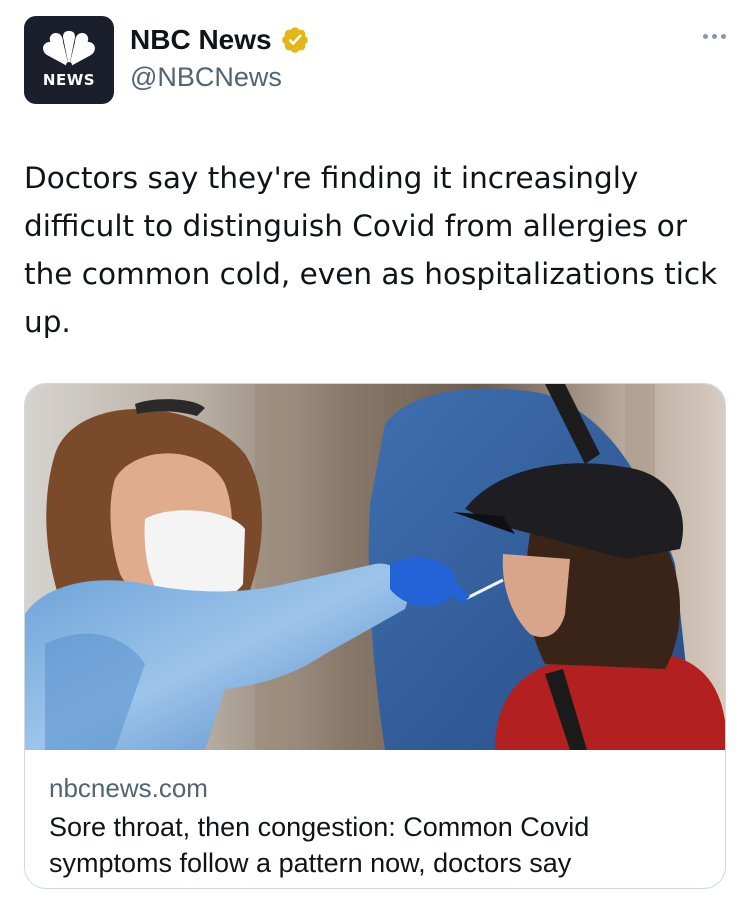  I want to click on author-name-row: NBC News, so click(220, 40).